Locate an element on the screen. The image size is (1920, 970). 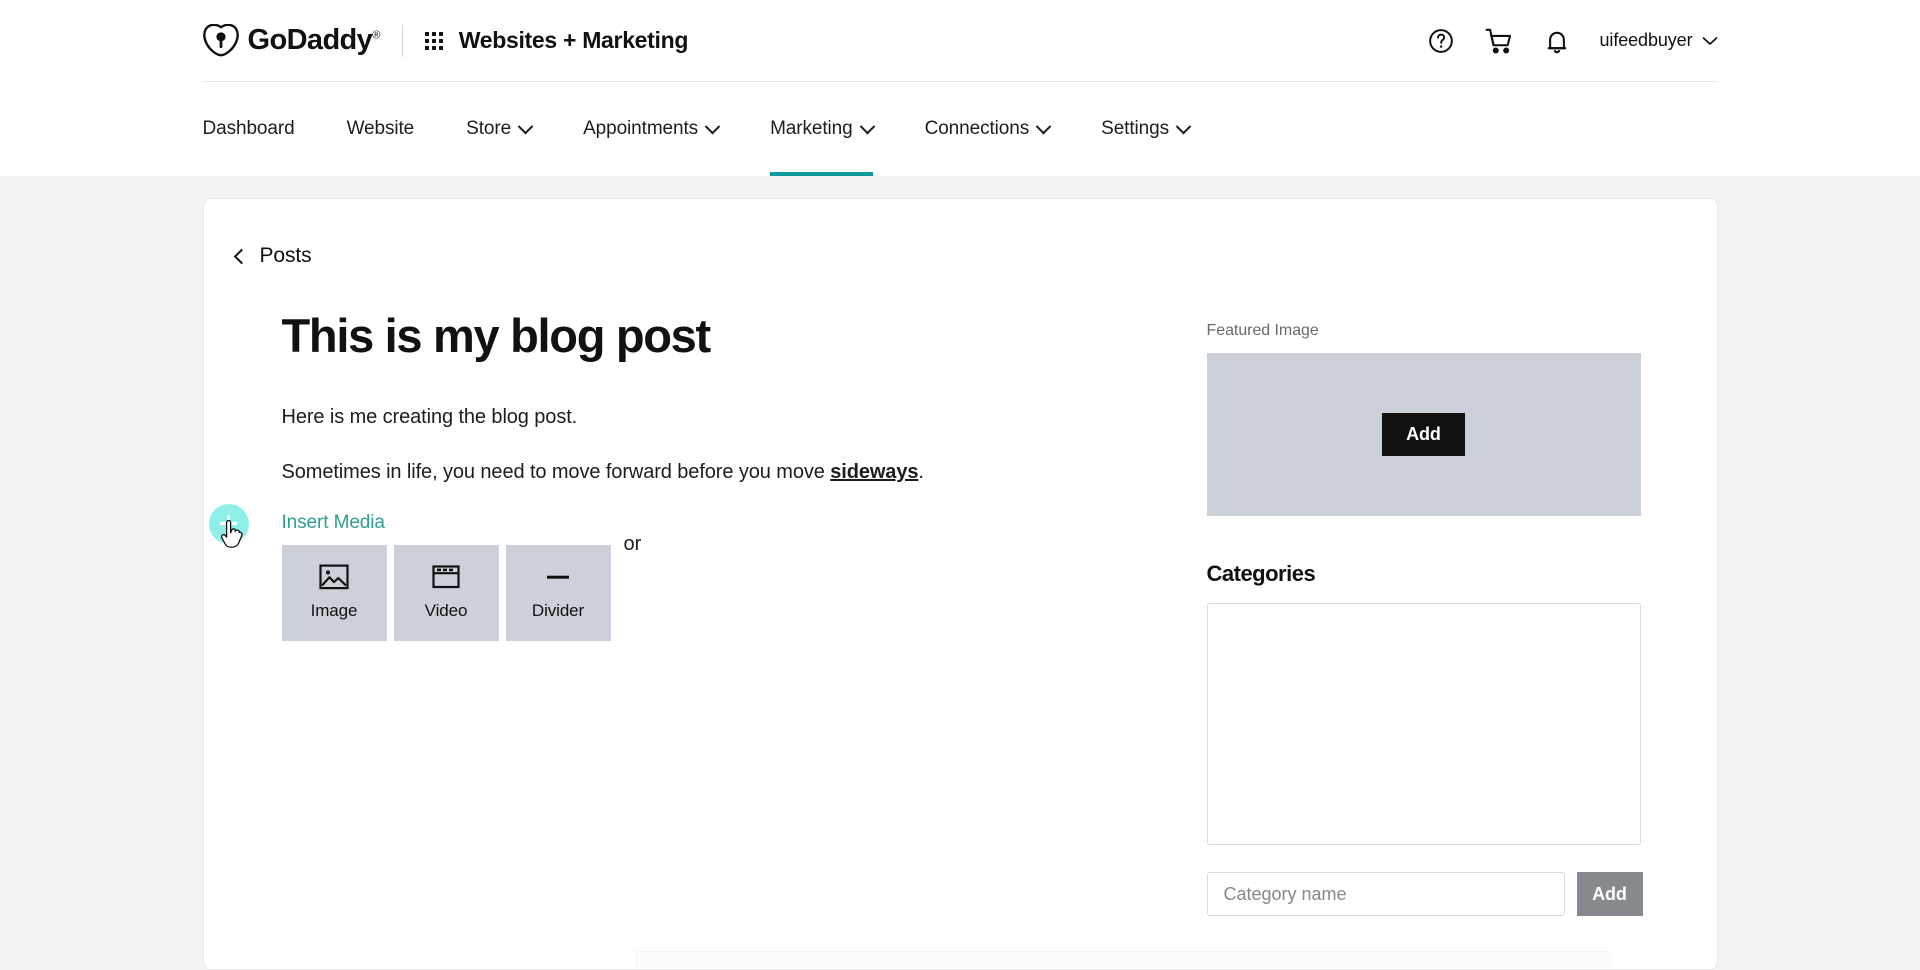
insert-media-block: Insert Media Image Video Divider or is located at coordinates (692, 572).